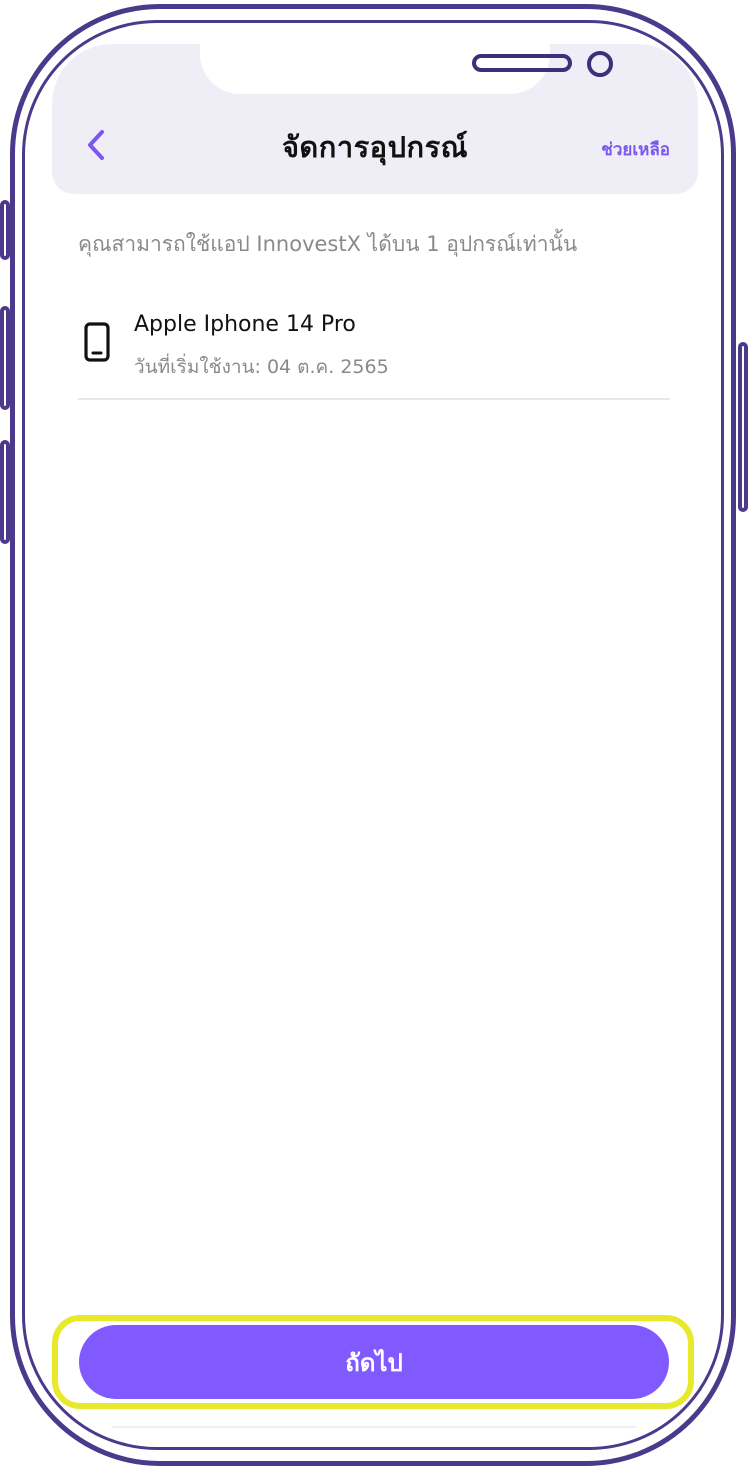  I want to click on device-start-date: วันที่เริ่มใช้งาน: 04 ต.ค. 2565, so click(261, 367).